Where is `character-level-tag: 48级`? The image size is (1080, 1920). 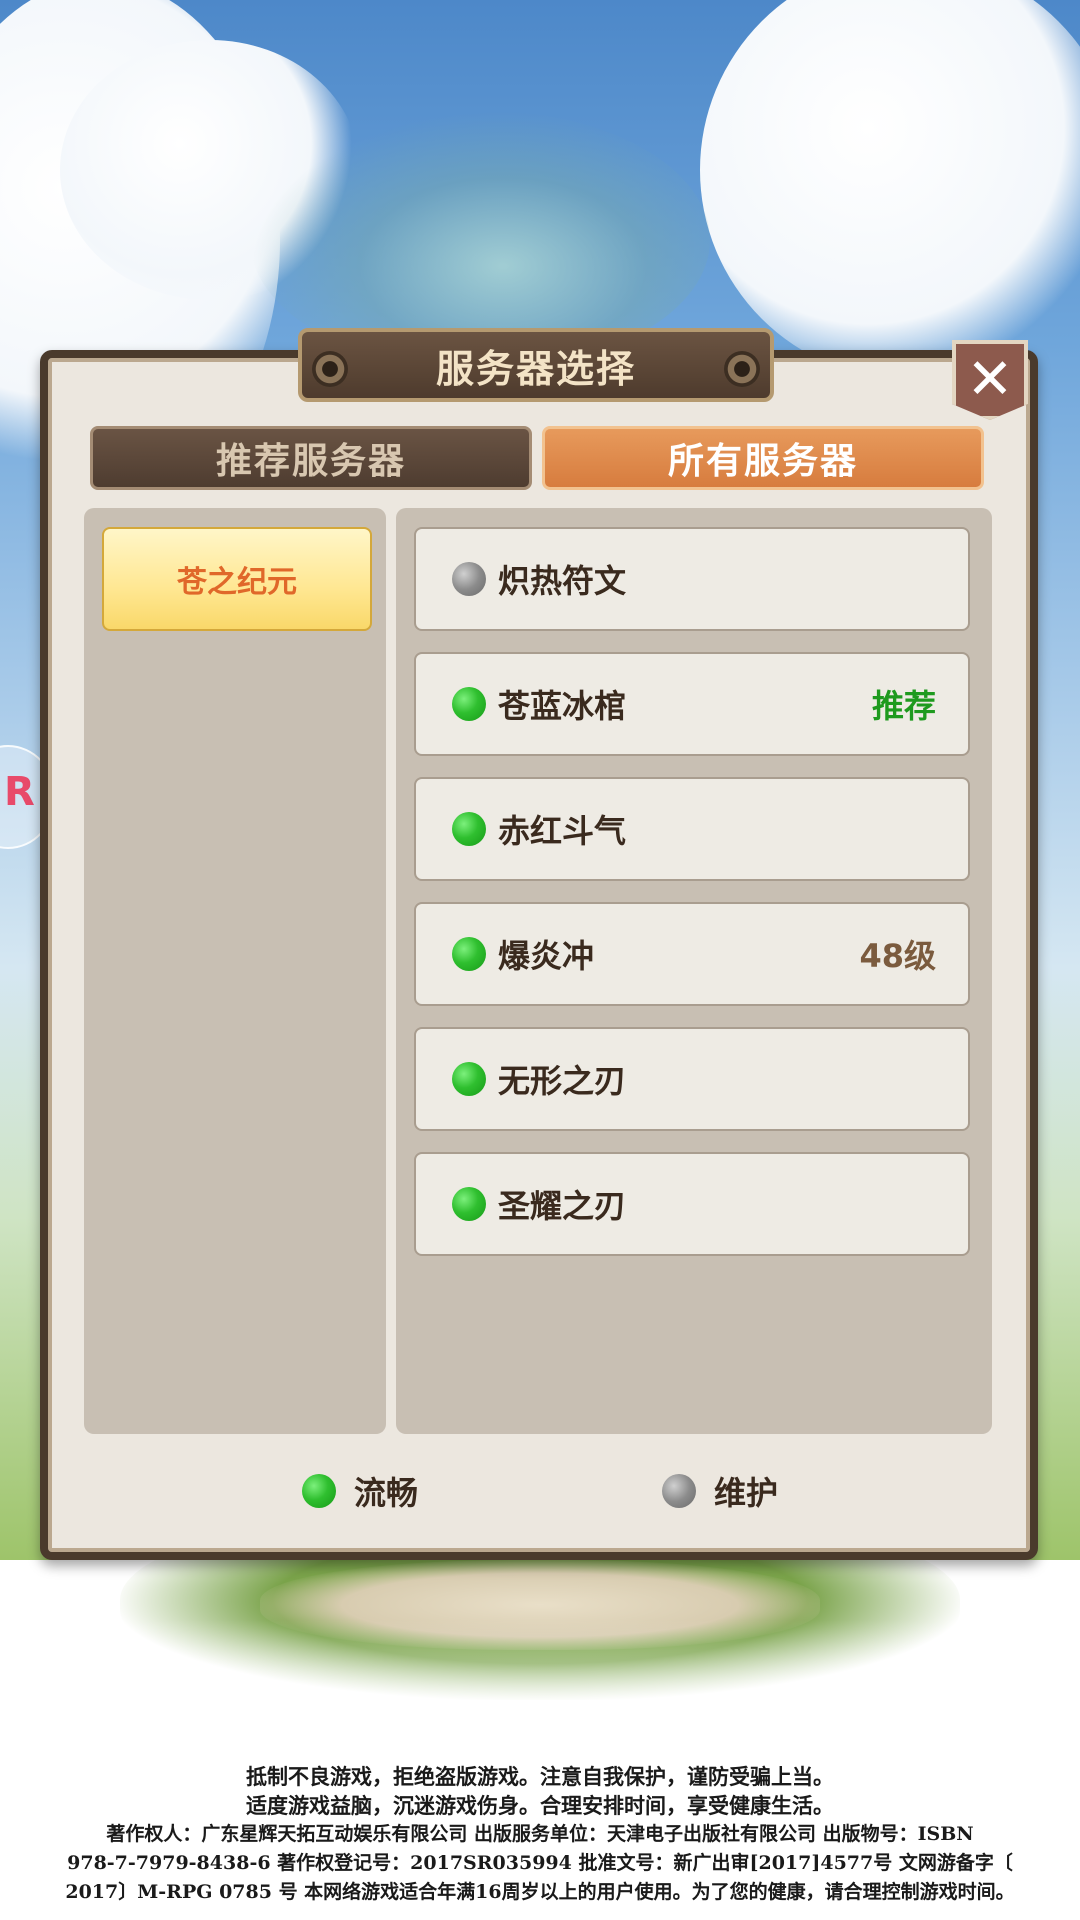 character-level-tag: 48级 is located at coordinates (897, 956).